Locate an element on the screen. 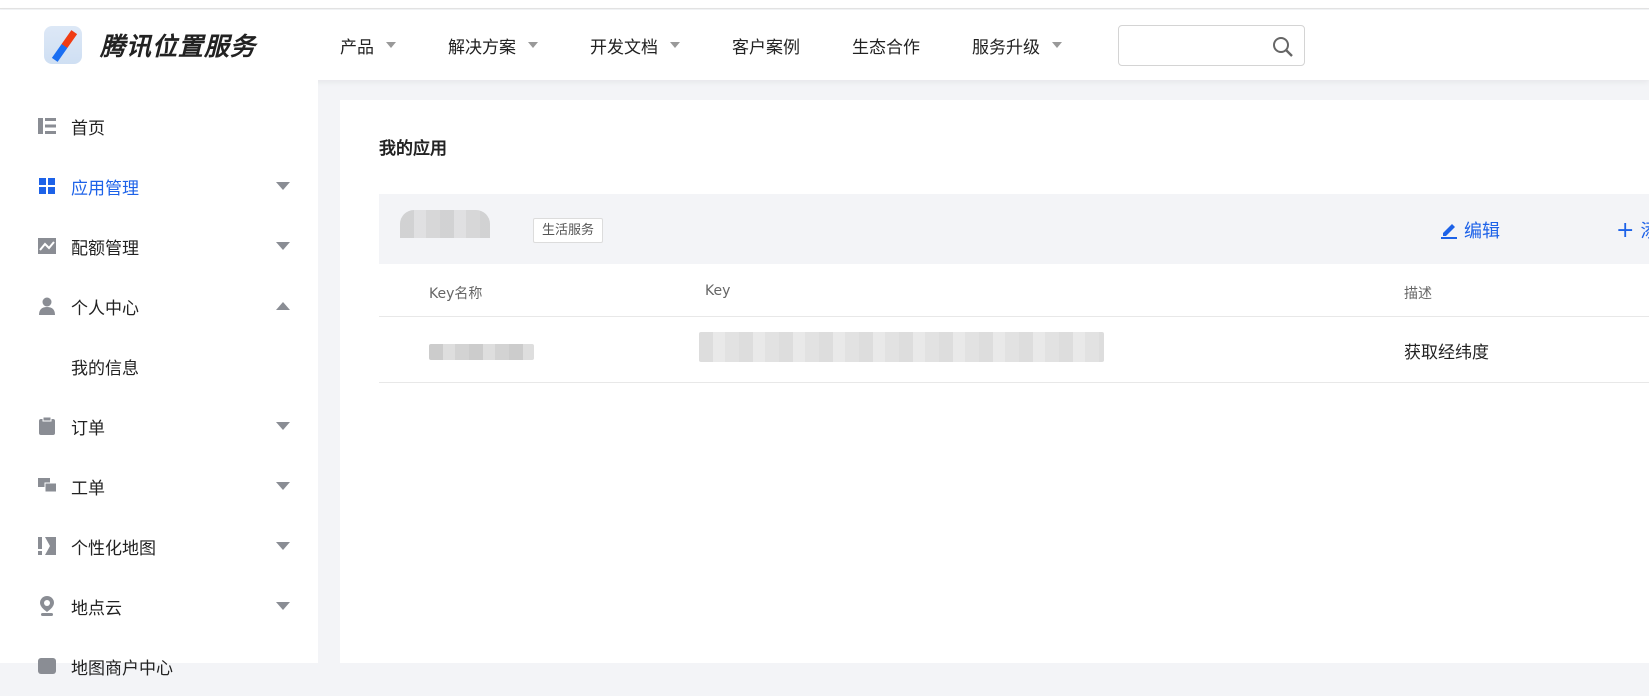 The width and height of the screenshot is (1649, 696). sidebar-label: 配额管理 is located at coordinates (105, 248).